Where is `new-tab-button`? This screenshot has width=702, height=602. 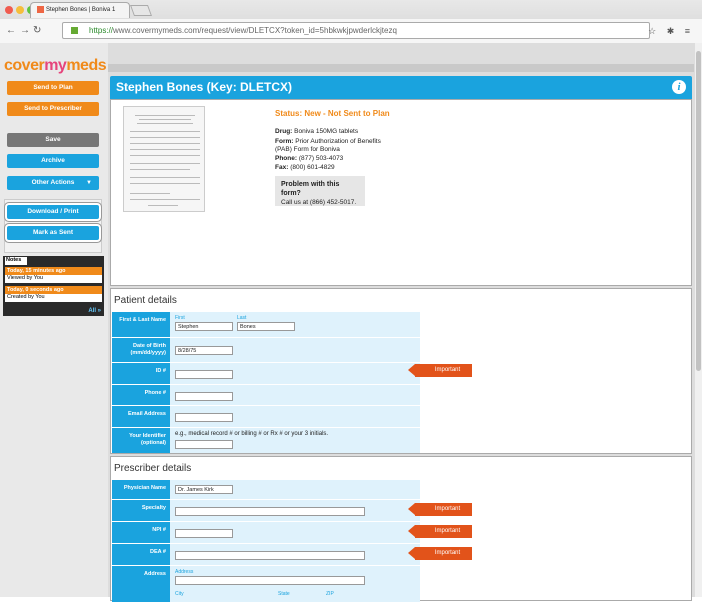 new-tab-button is located at coordinates (141, 10).